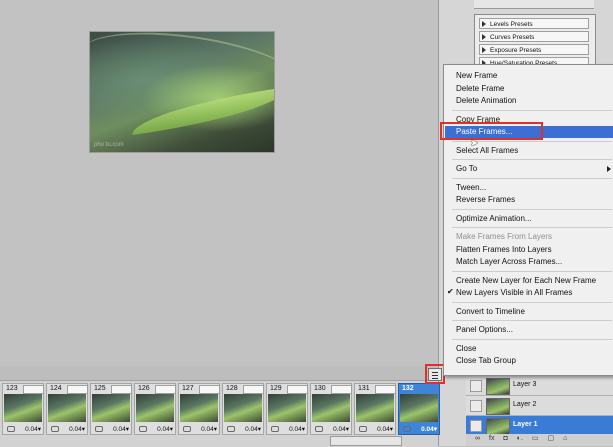 The height and width of the screenshot is (447, 613). Describe the element at coordinates (504, 236) in the screenshot. I see `menu-item-make-frames-from-layers: Make Frames From Layers` at that location.